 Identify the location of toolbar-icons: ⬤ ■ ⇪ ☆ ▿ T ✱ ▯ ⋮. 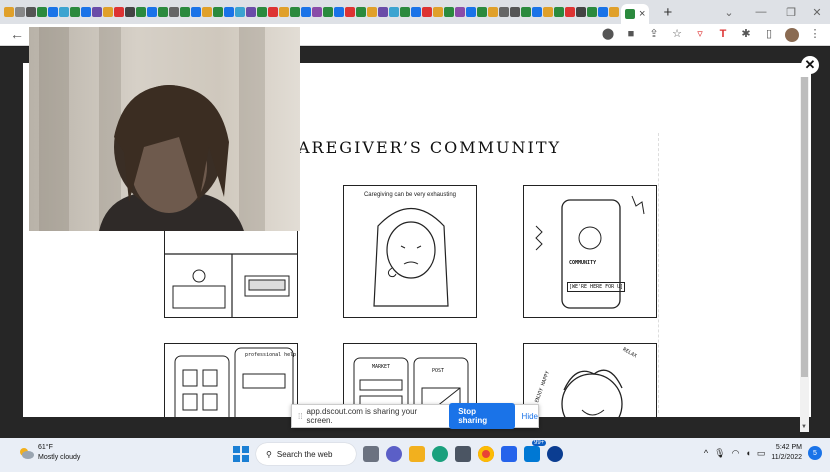
(711, 34).